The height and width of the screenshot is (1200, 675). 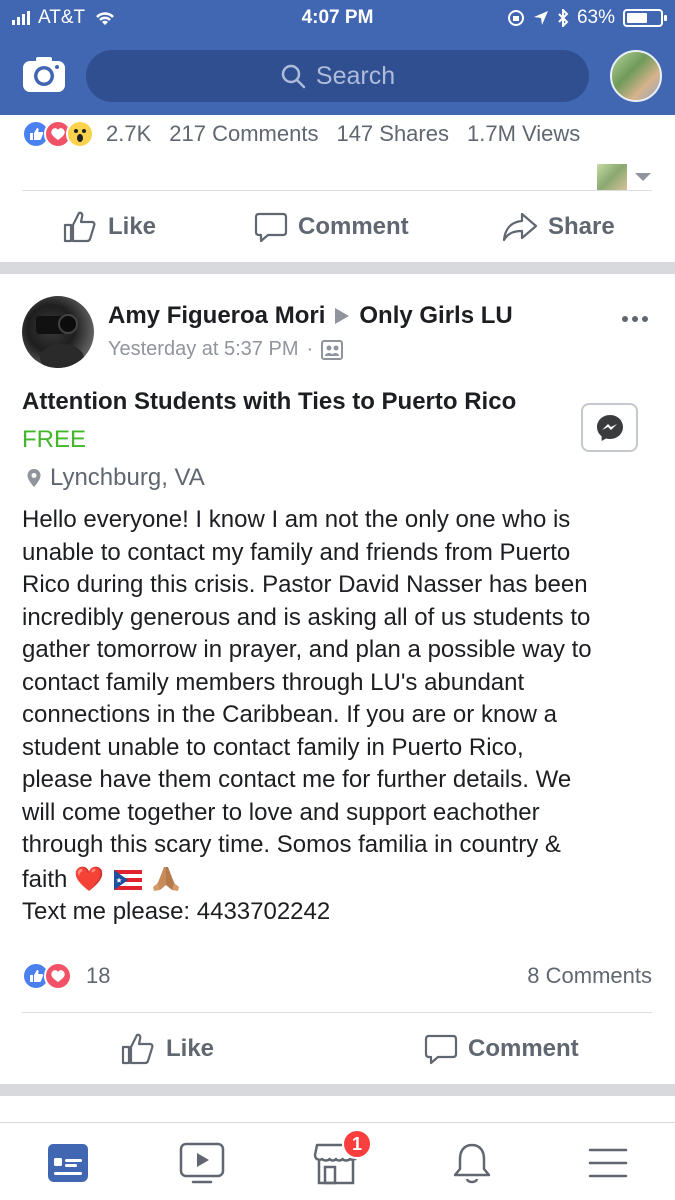 I want to click on author-name: Amy Figueroa Mori, so click(x=216, y=316).